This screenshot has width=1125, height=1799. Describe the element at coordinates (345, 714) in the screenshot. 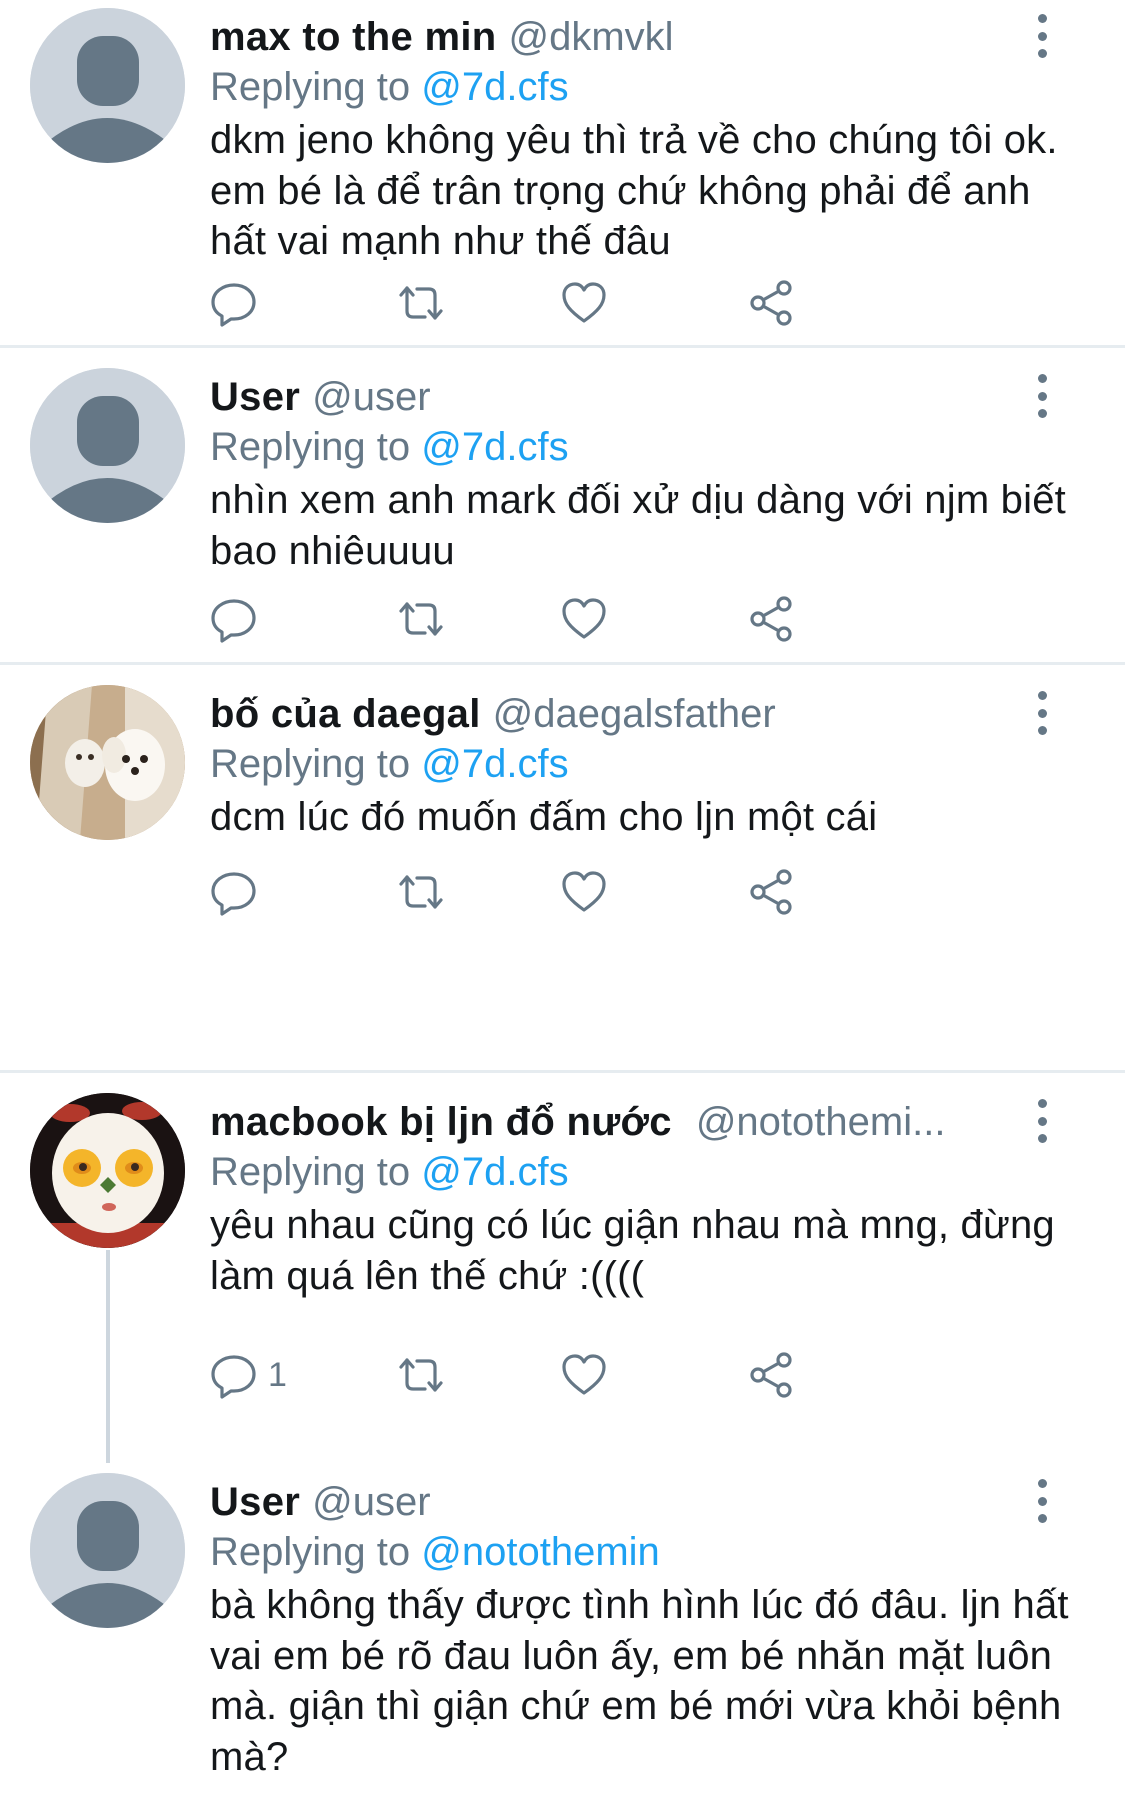

I see `display-name: bố của daegal` at that location.